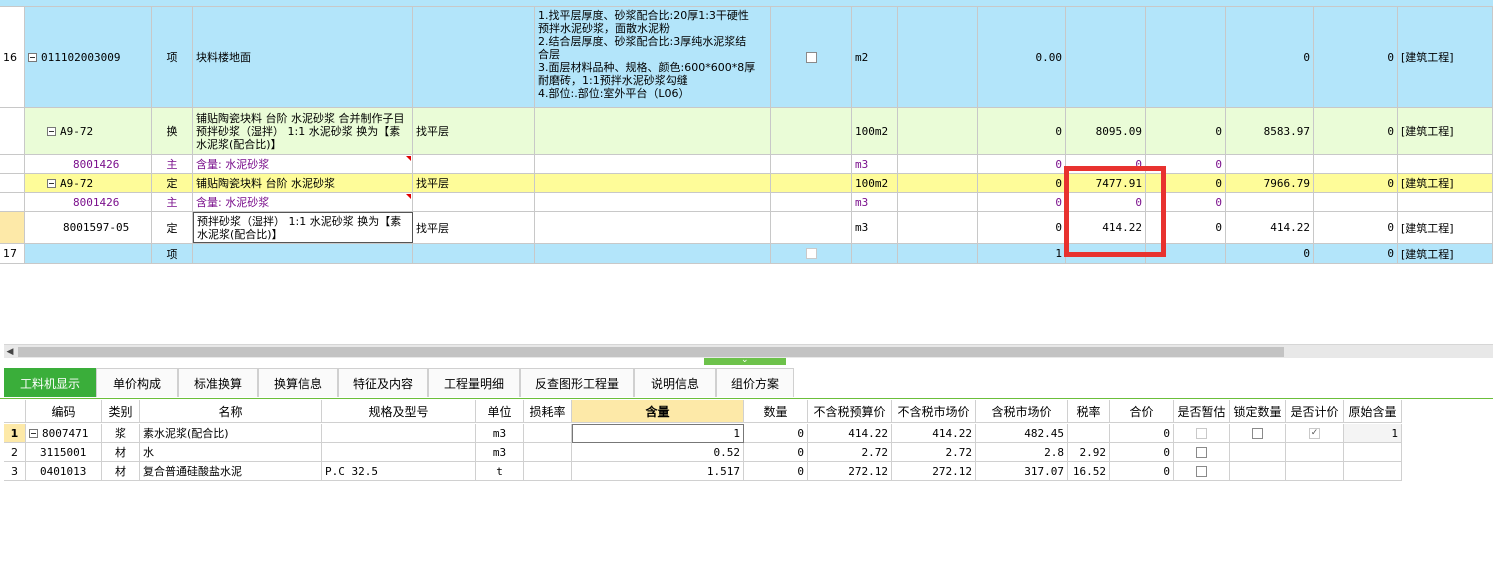  I want to click on name-cell: 块料楼地面, so click(303, 57).